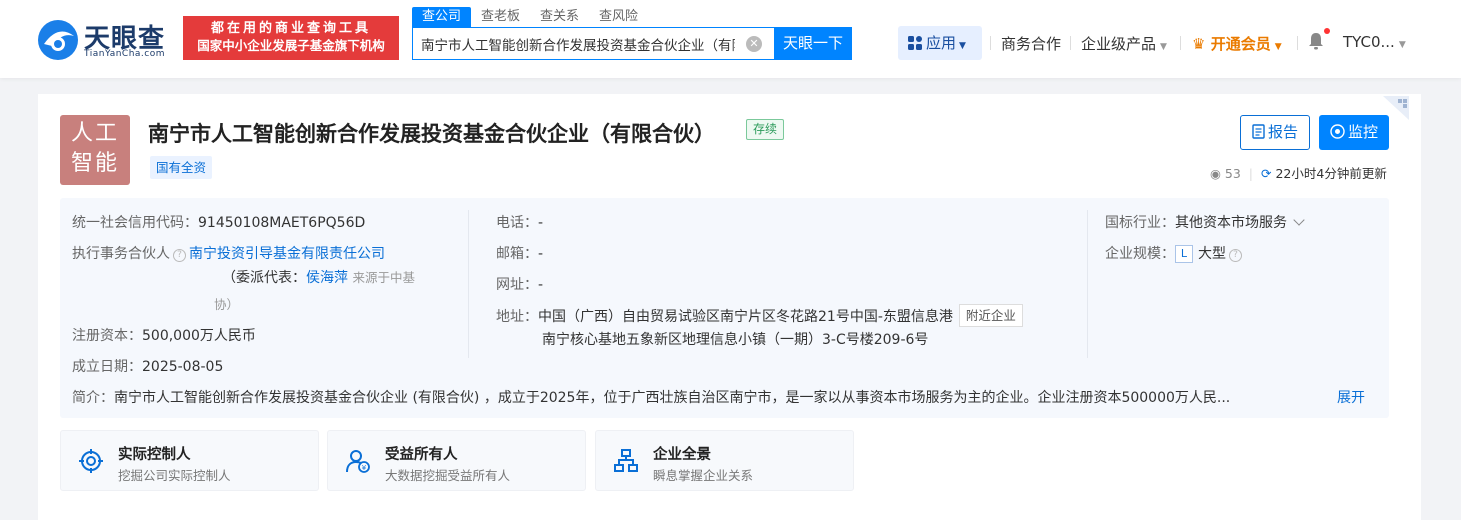 Image resolution: width=1461 pixels, height=520 pixels. I want to click on intro-label: 简介：, so click(93, 398).